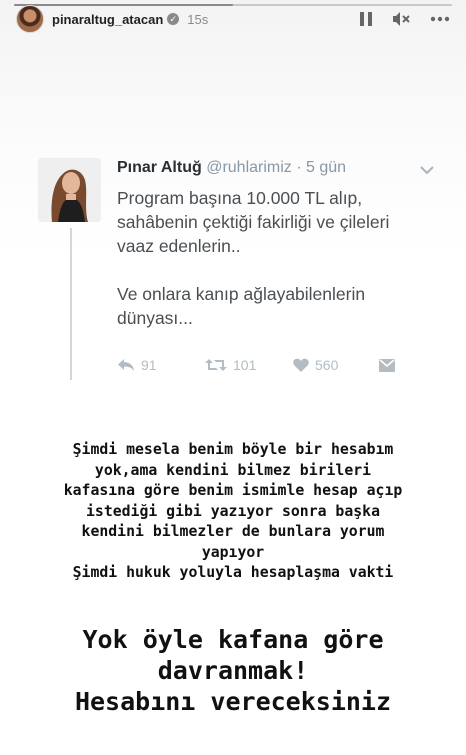 This screenshot has width=466, height=755. I want to click on note-line: yok,ama kendini bilmez birileri, so click(233, 470).